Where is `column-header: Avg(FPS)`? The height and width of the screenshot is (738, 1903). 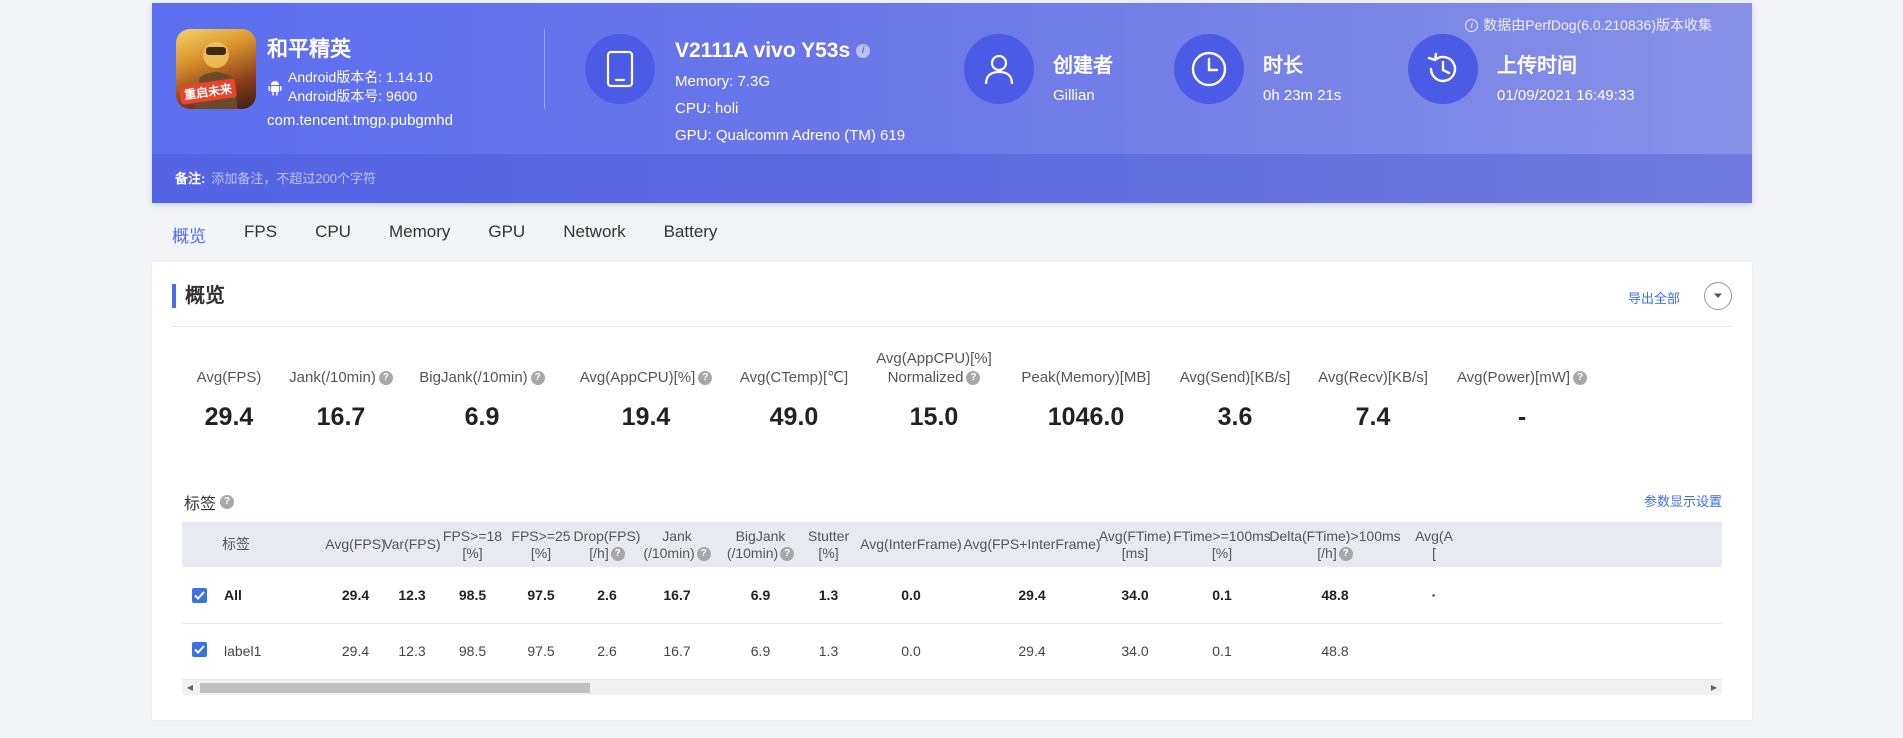 column-header: Avg(FPS) is located at coordinates (355, 544).